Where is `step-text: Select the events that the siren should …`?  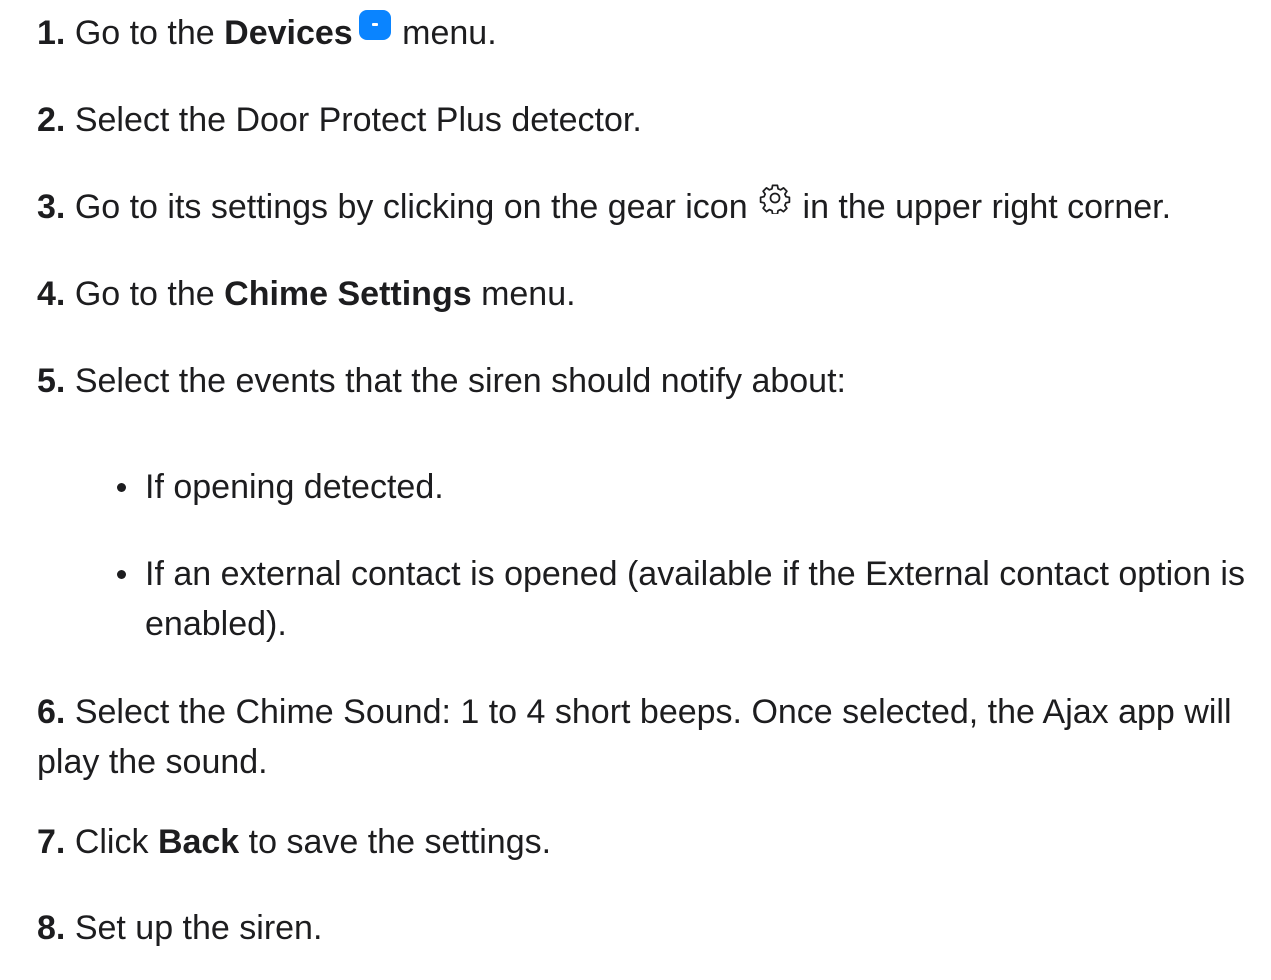 step-text: Select the events that the siren should … is located at coordinates (460, 381).